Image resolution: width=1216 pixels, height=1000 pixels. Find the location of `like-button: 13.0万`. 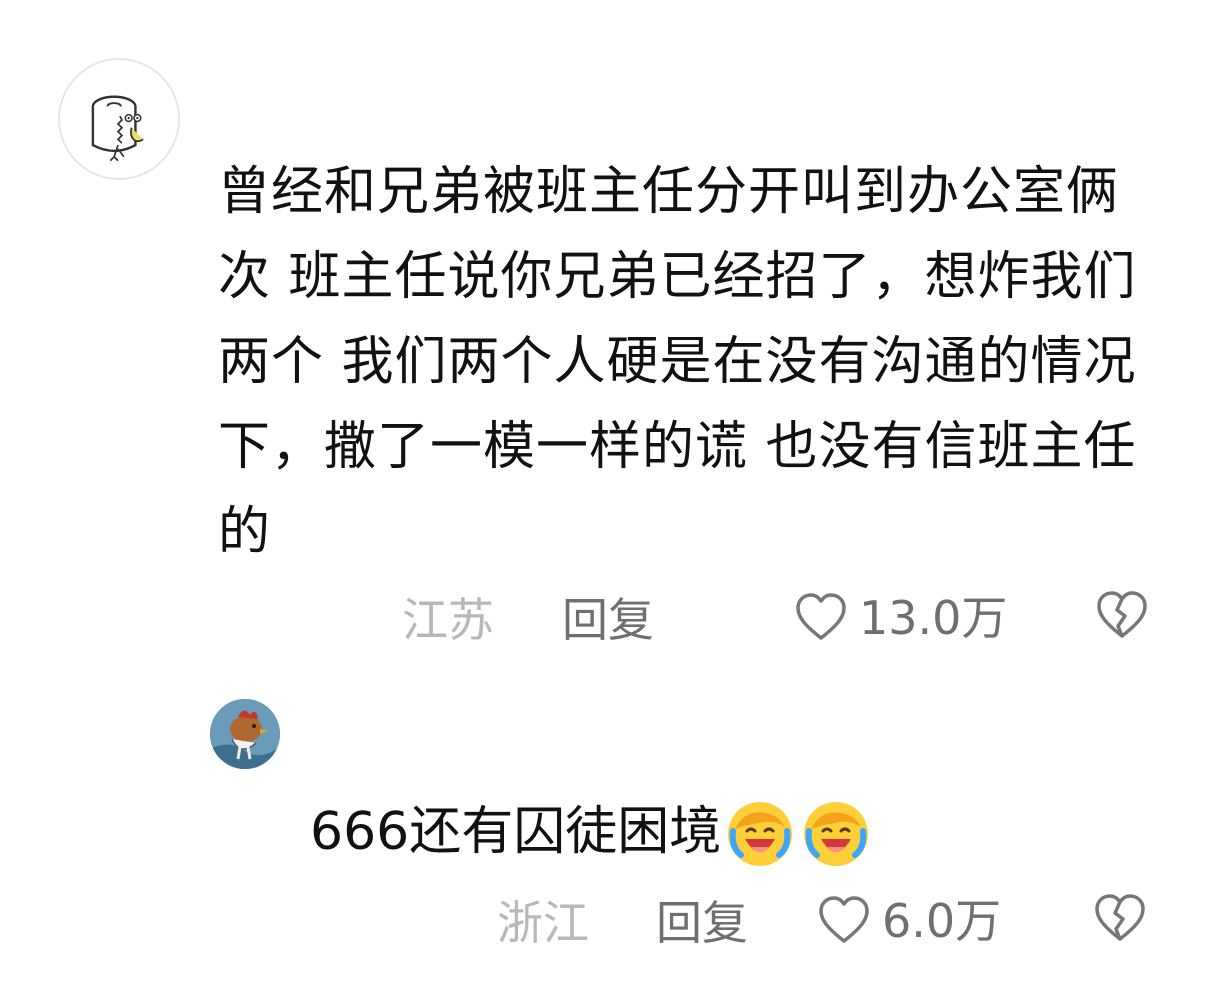

like-button: 13.0万 is located at coordinates (900, 618).